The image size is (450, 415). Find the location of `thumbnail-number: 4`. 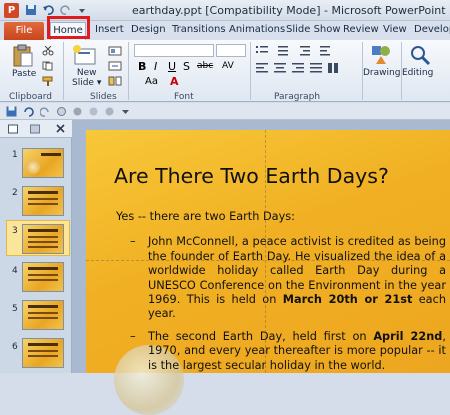

thumbnail-number: 4 is located at coordinates (15, 271).